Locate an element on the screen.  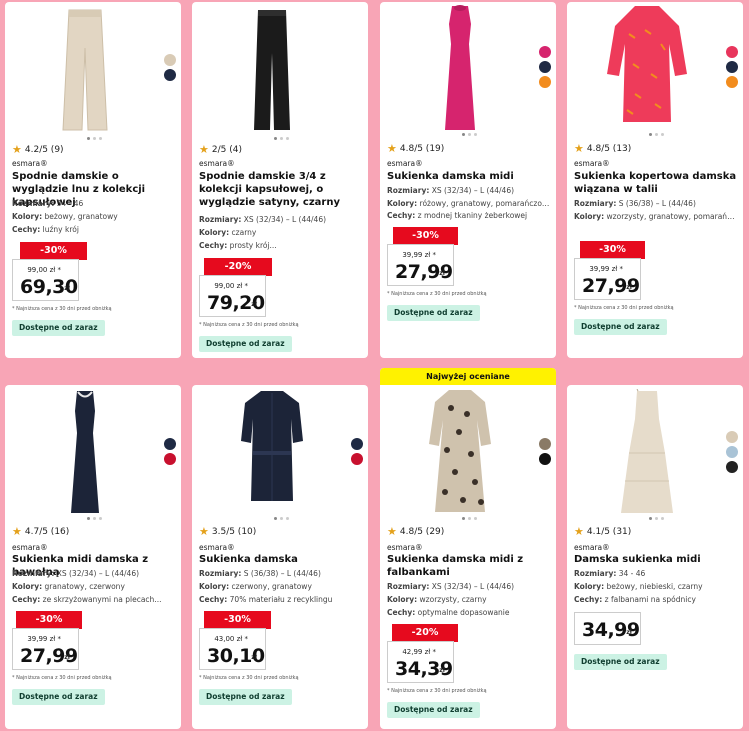
colors: Kolory: beżowy, granatowy is located at coordinates (65, 216).